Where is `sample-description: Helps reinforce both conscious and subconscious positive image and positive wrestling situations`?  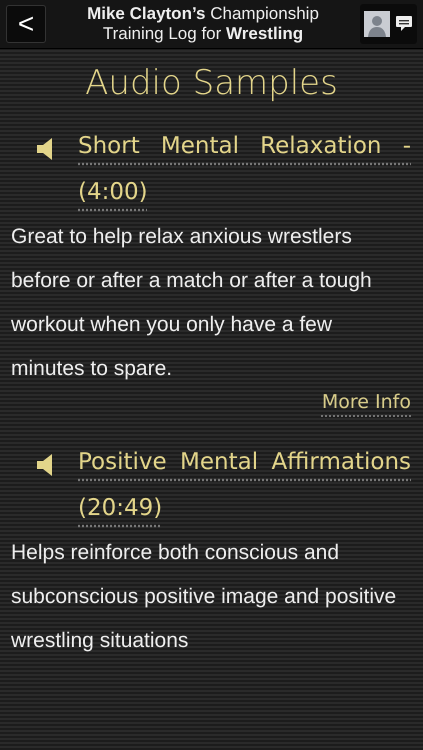
sample-description: Helps reinforce both conscious and subconscious positive image and positive wrestling situations is located at coordinates (204, 597).